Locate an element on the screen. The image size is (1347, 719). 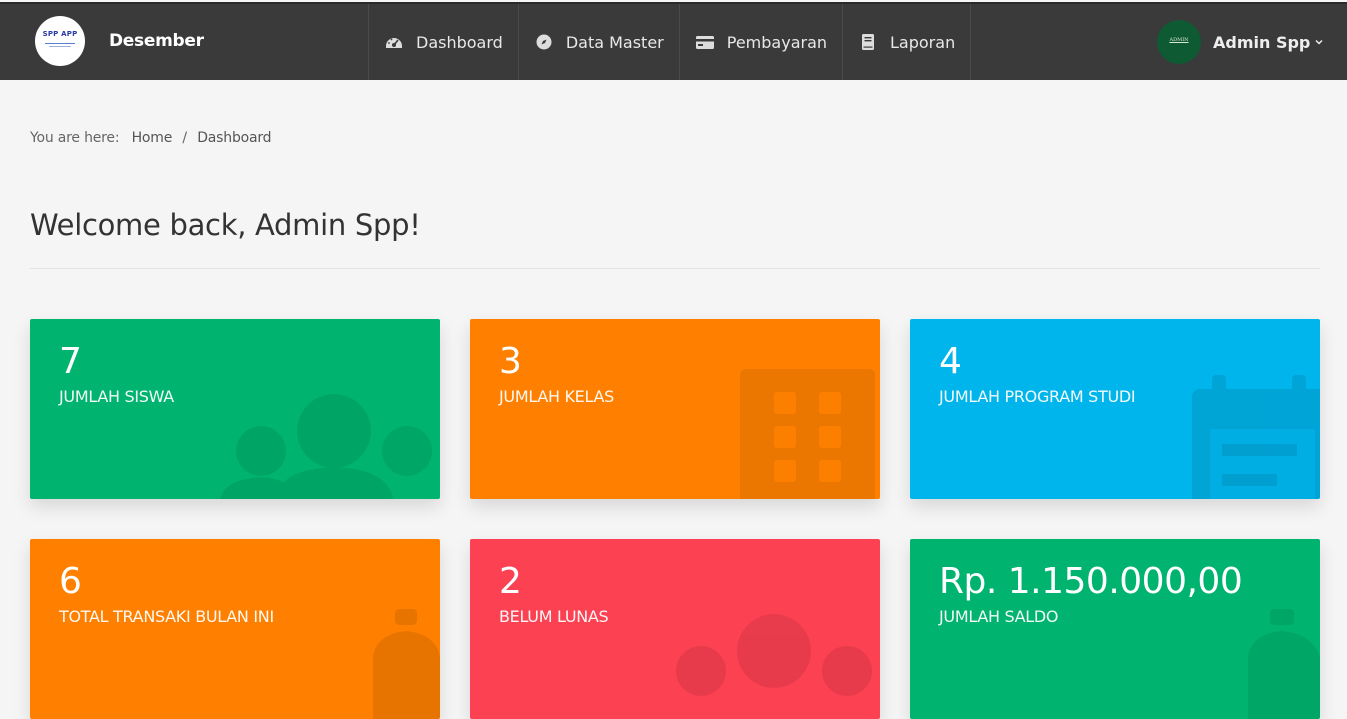
stat-label: JUMLAH PROGRAM STUDI is located at coordinates (1037, 396).